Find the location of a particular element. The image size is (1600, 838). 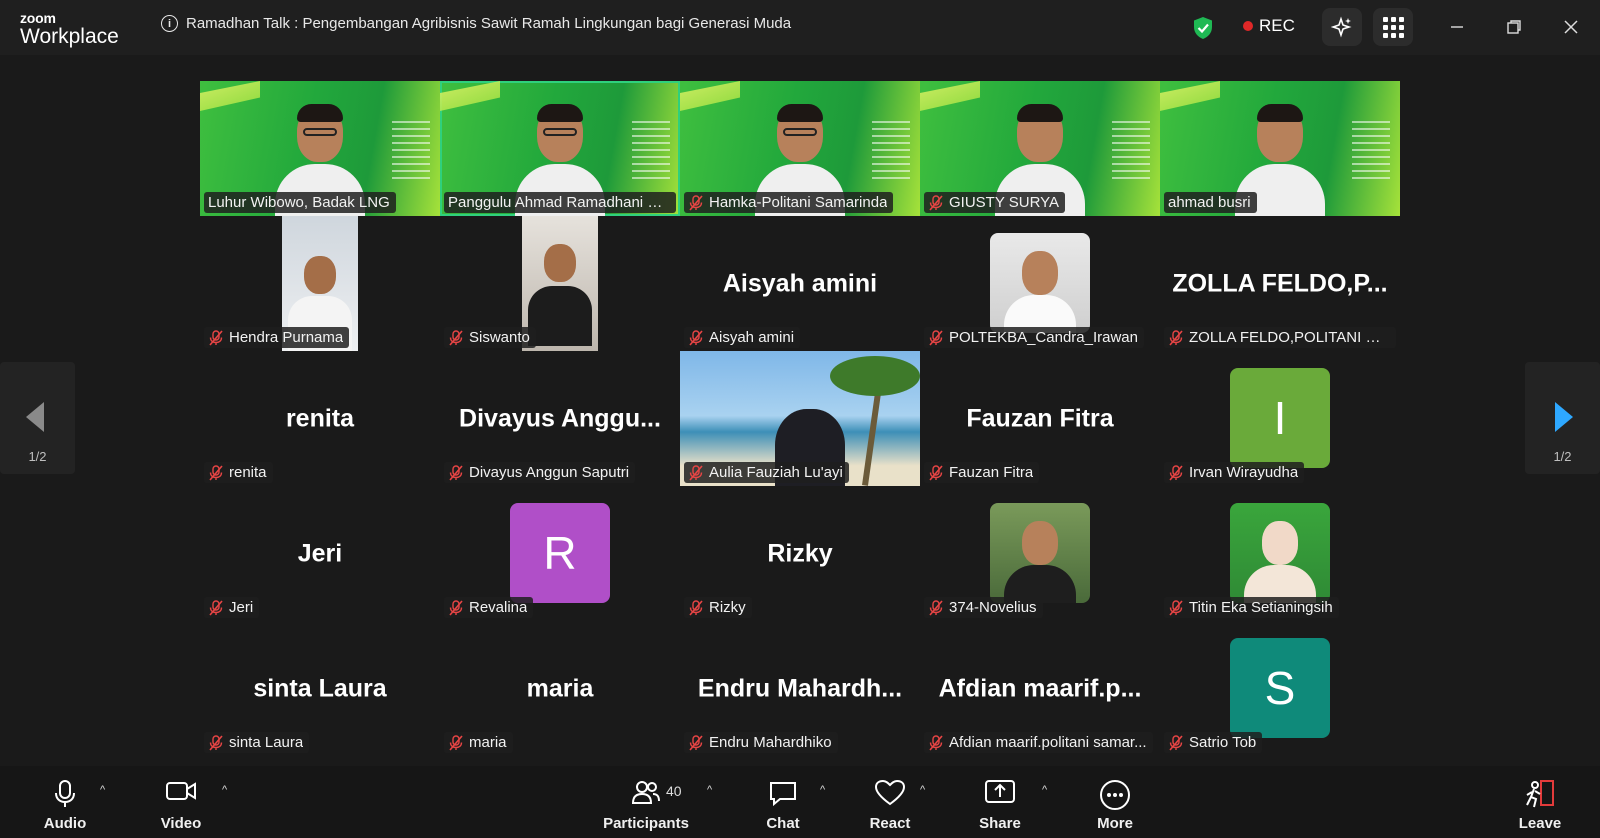

participant-tile: Titin Eka Setianingsih is located at coordinates (1280, 553).